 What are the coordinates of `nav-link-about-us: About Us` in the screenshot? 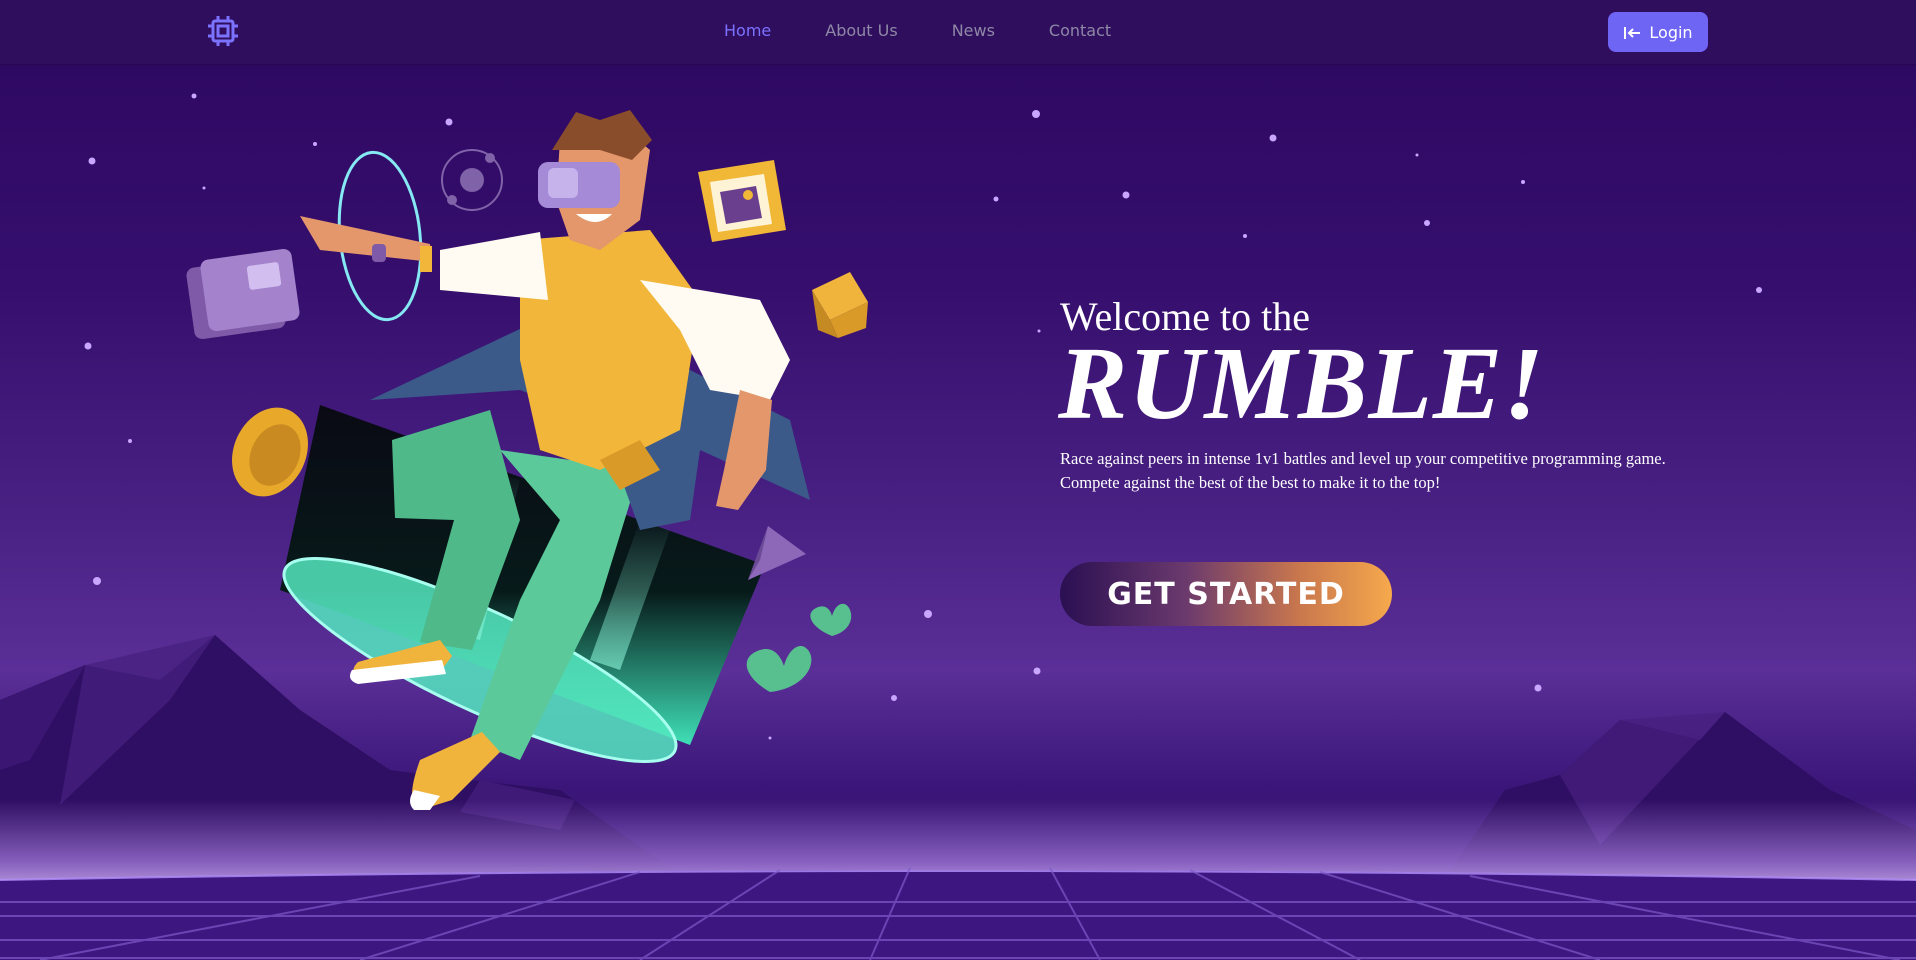 It's located at (861, 31).